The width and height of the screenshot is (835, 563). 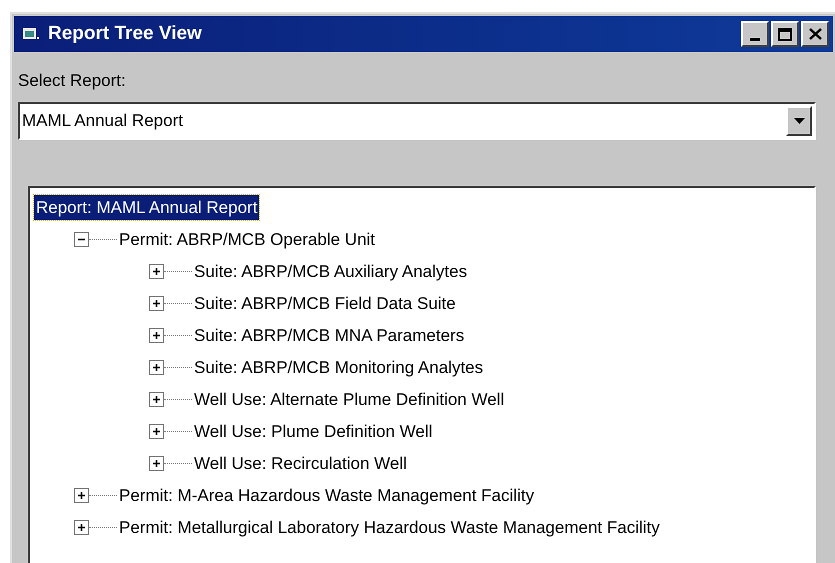 What do you see at coordinates (326, 495) in the screenshot?
I see `tree-item: Permit: M-Area Hazardous Waste Management Facility` at bounding box center [326, 495].